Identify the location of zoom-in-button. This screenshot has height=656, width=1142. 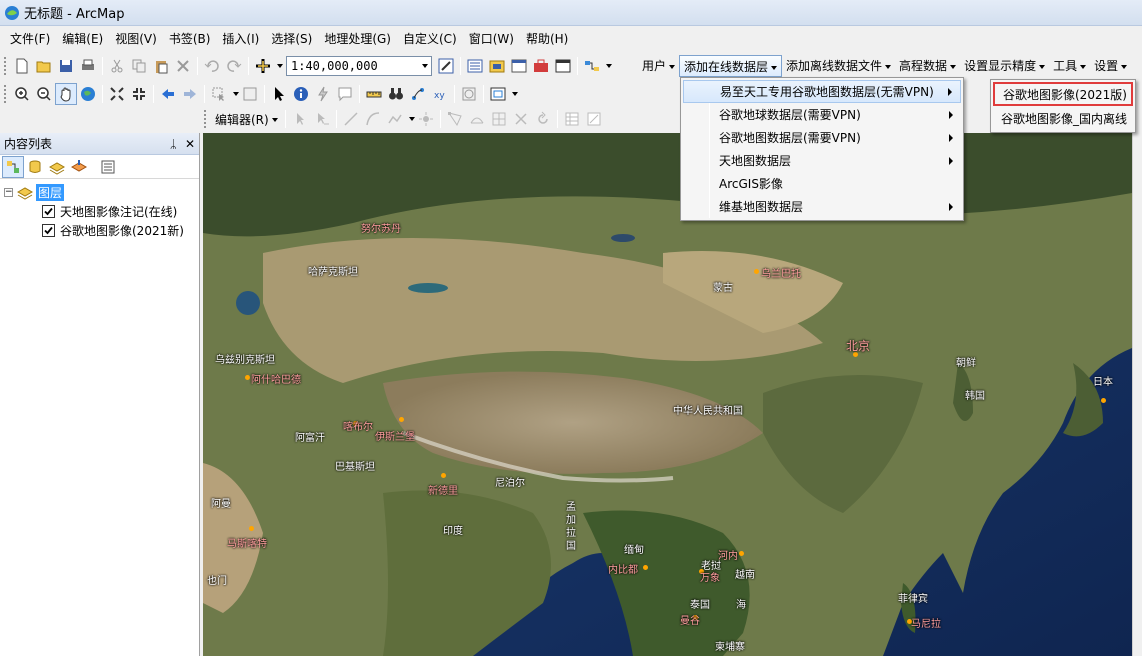
(22, 94).